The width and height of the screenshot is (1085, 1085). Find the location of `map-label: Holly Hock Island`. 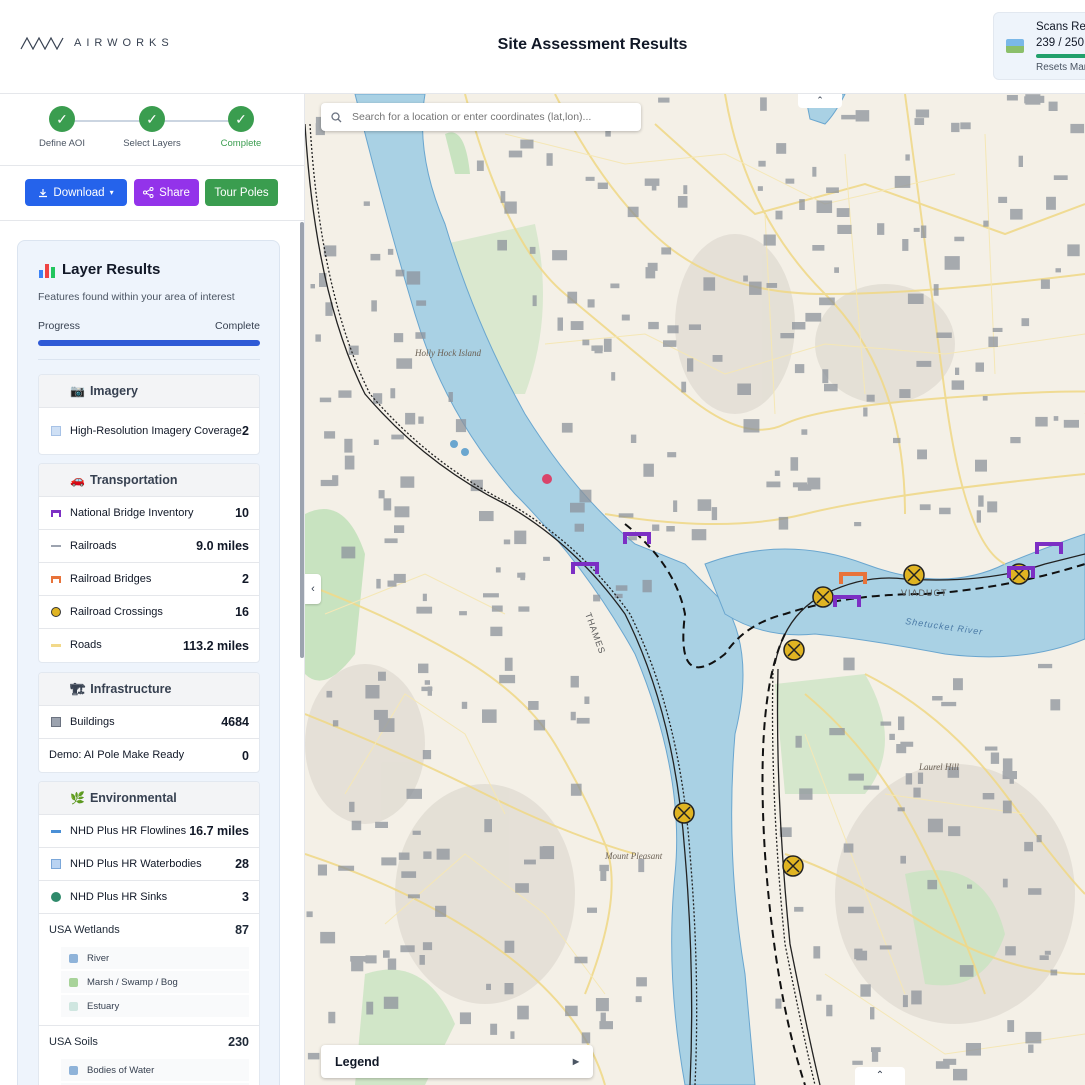

map-label: Holly Hock Island is located at coordinates (447, 353).